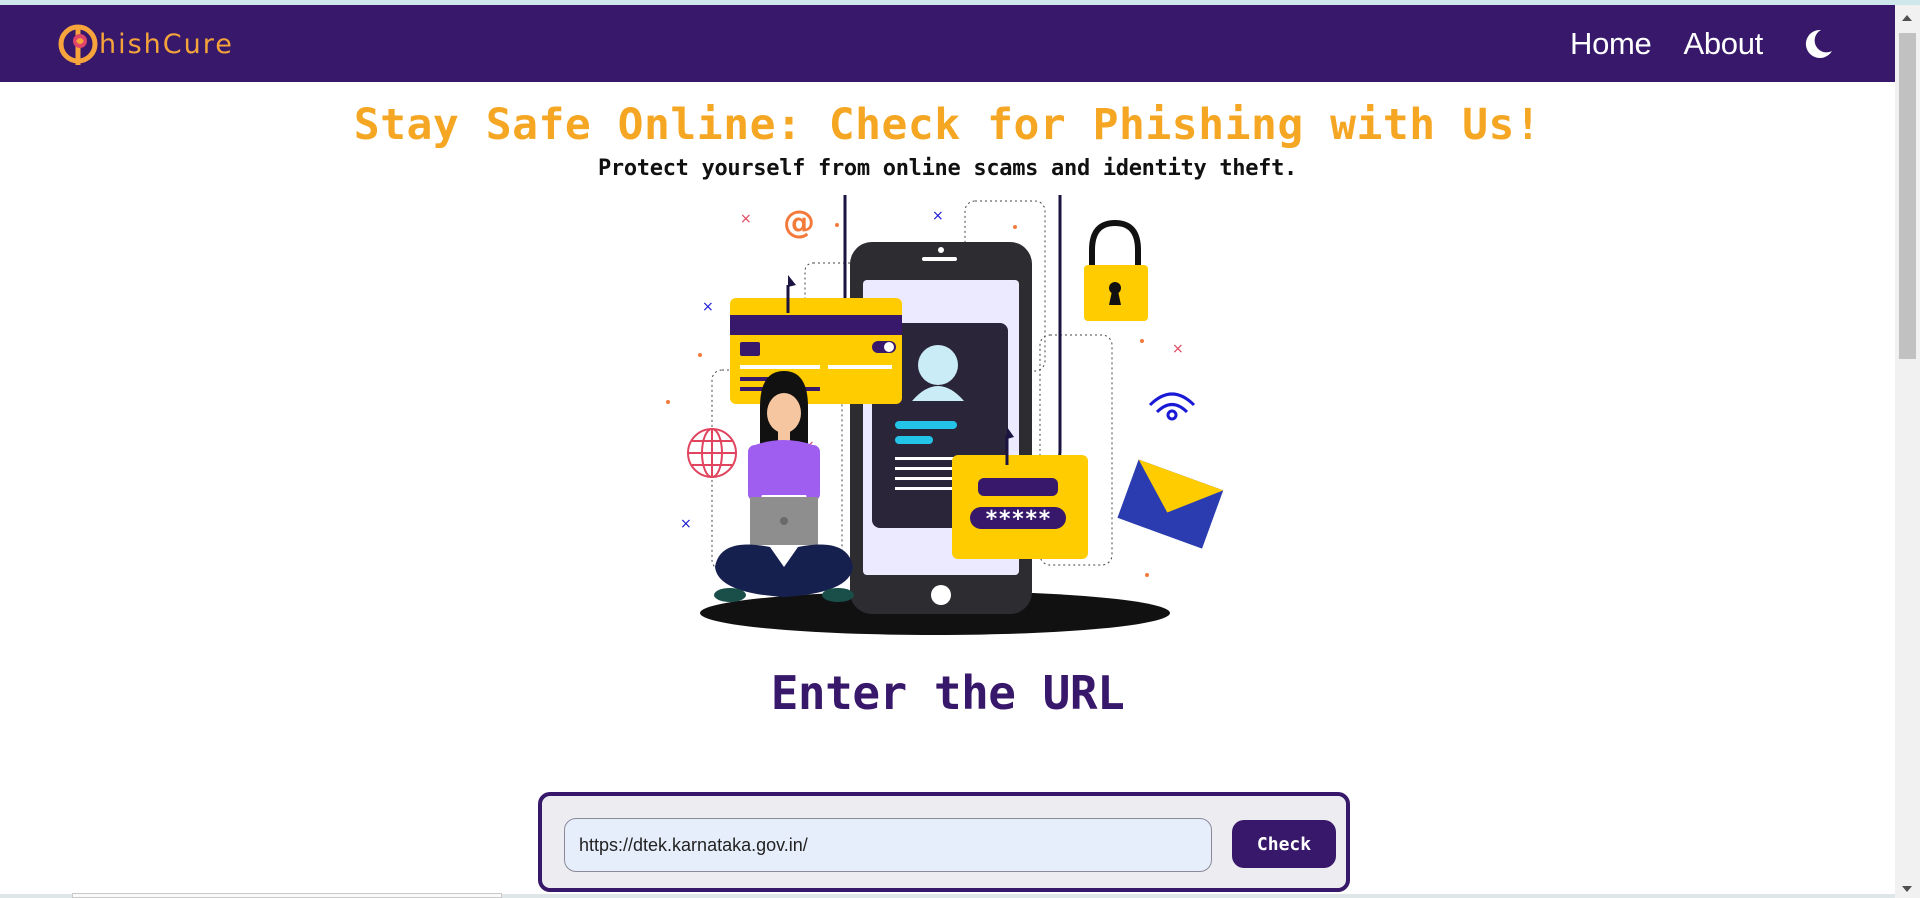 Image resolution: width=1920 pixels, height=898 pixels. Describe the element at coordinates (947, 43) in the screenshot. I see `navbar: hishCure Home About` at that location.